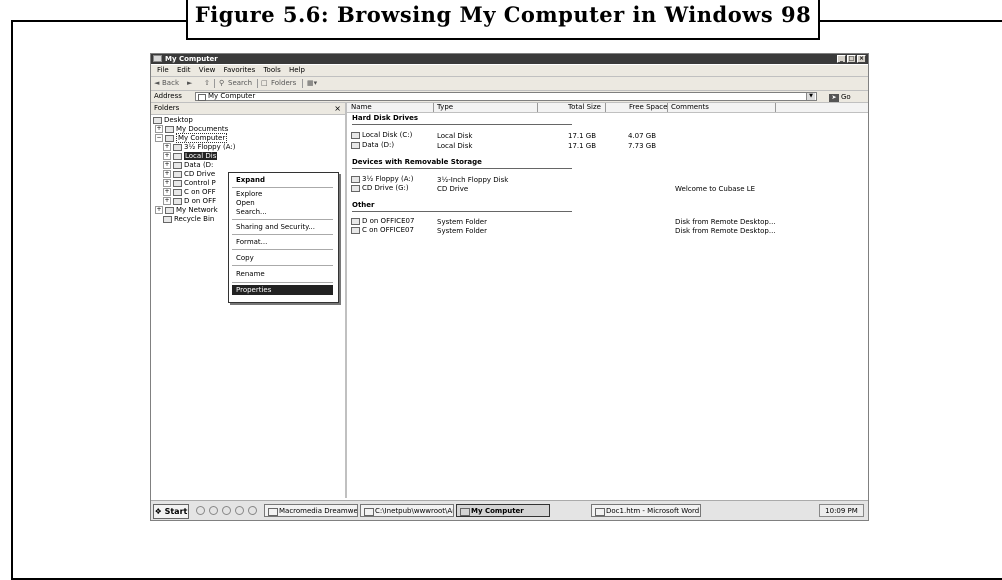  Describe the element at coordinates (176, 511) in the screenshot. I see `start-label: Start` at that location.